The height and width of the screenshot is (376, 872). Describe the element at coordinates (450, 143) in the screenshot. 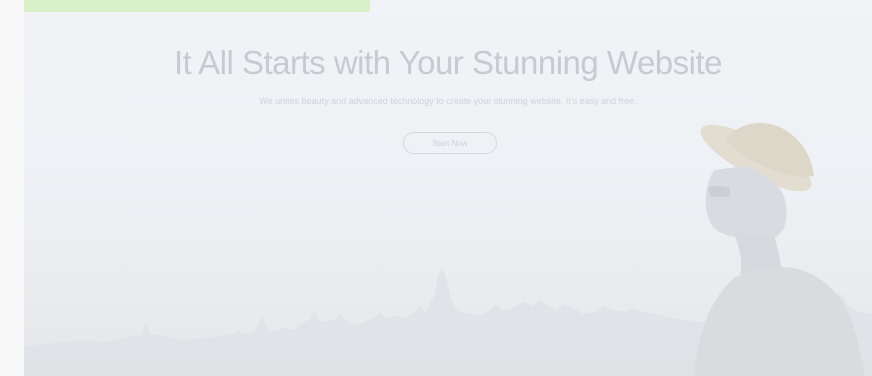

I see `start-now-button: Start Now` at that location.